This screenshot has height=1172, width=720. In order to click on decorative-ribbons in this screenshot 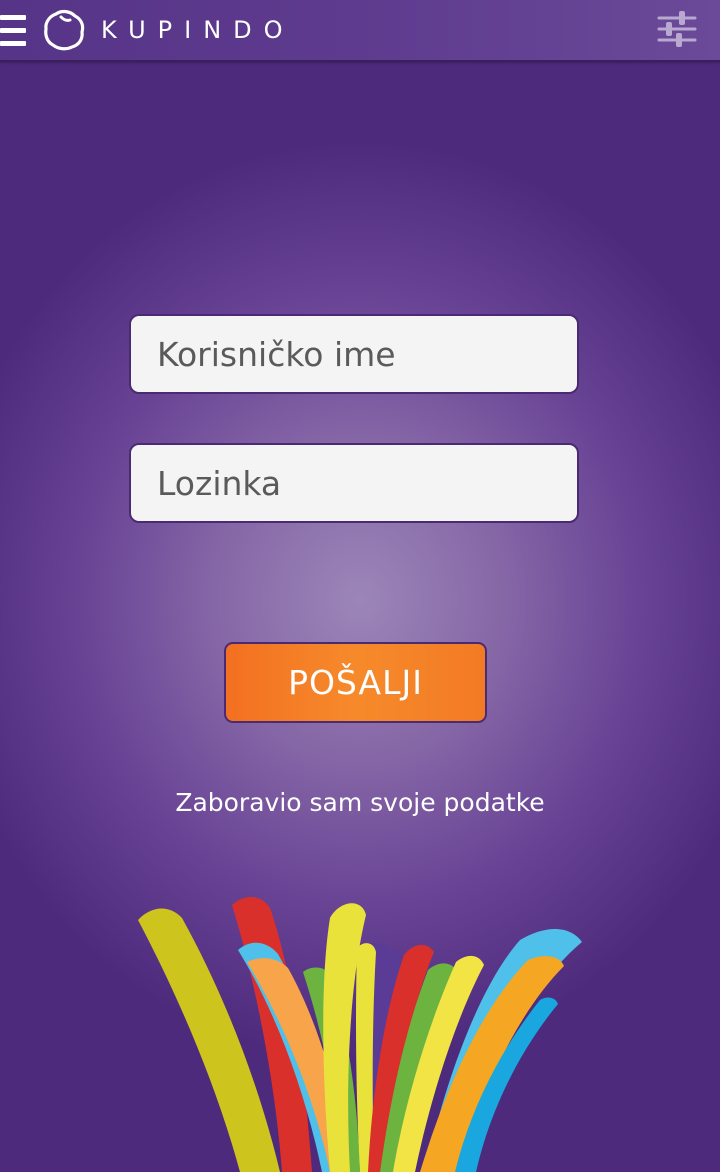, I will do `click(360, 1034)`.